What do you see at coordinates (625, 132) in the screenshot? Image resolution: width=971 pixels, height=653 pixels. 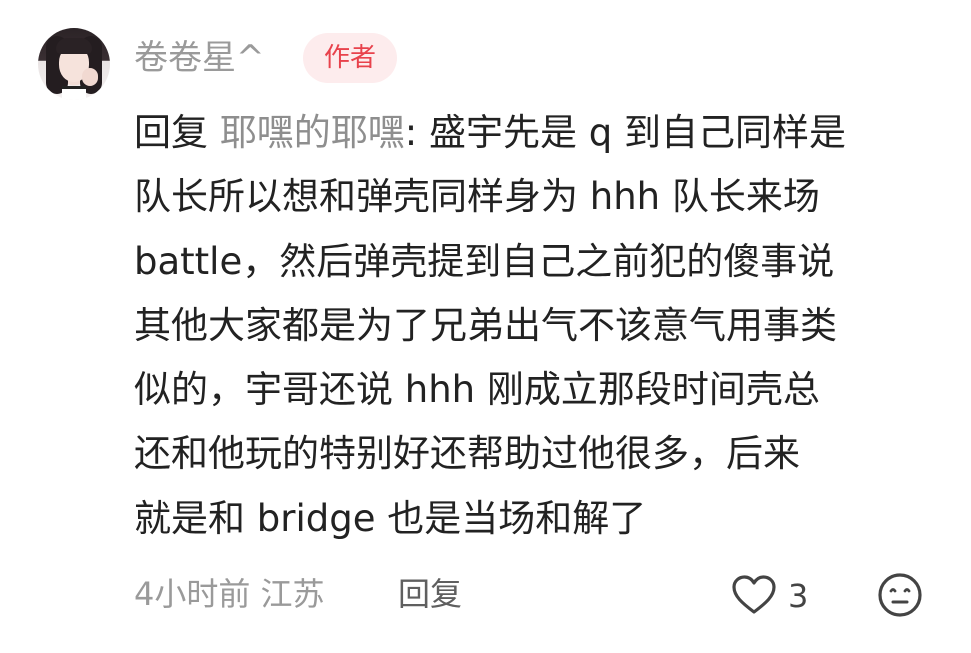 I see `comment-line-1-text: : 盛宇先是 q 到自己同样是` at bounding box center [625, 132].